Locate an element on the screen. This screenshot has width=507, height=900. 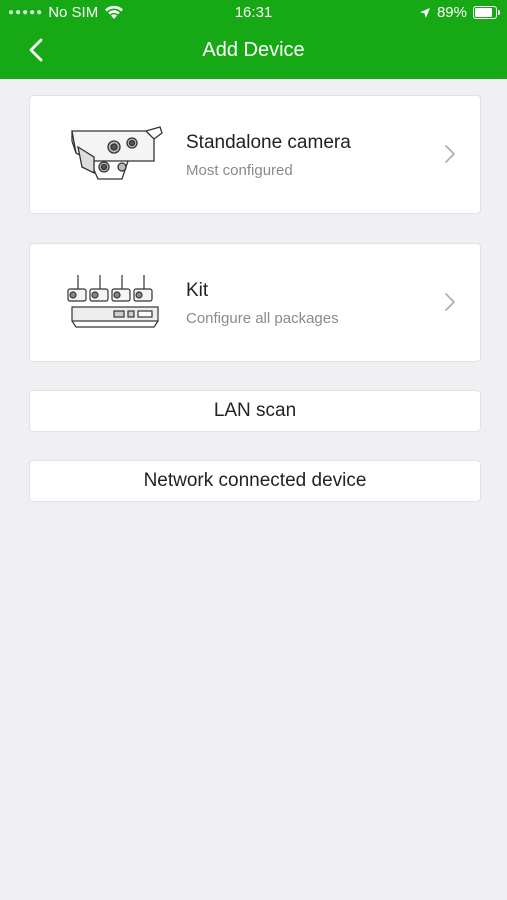
option-title: Standalone camera is located at coordinates (268, 142).